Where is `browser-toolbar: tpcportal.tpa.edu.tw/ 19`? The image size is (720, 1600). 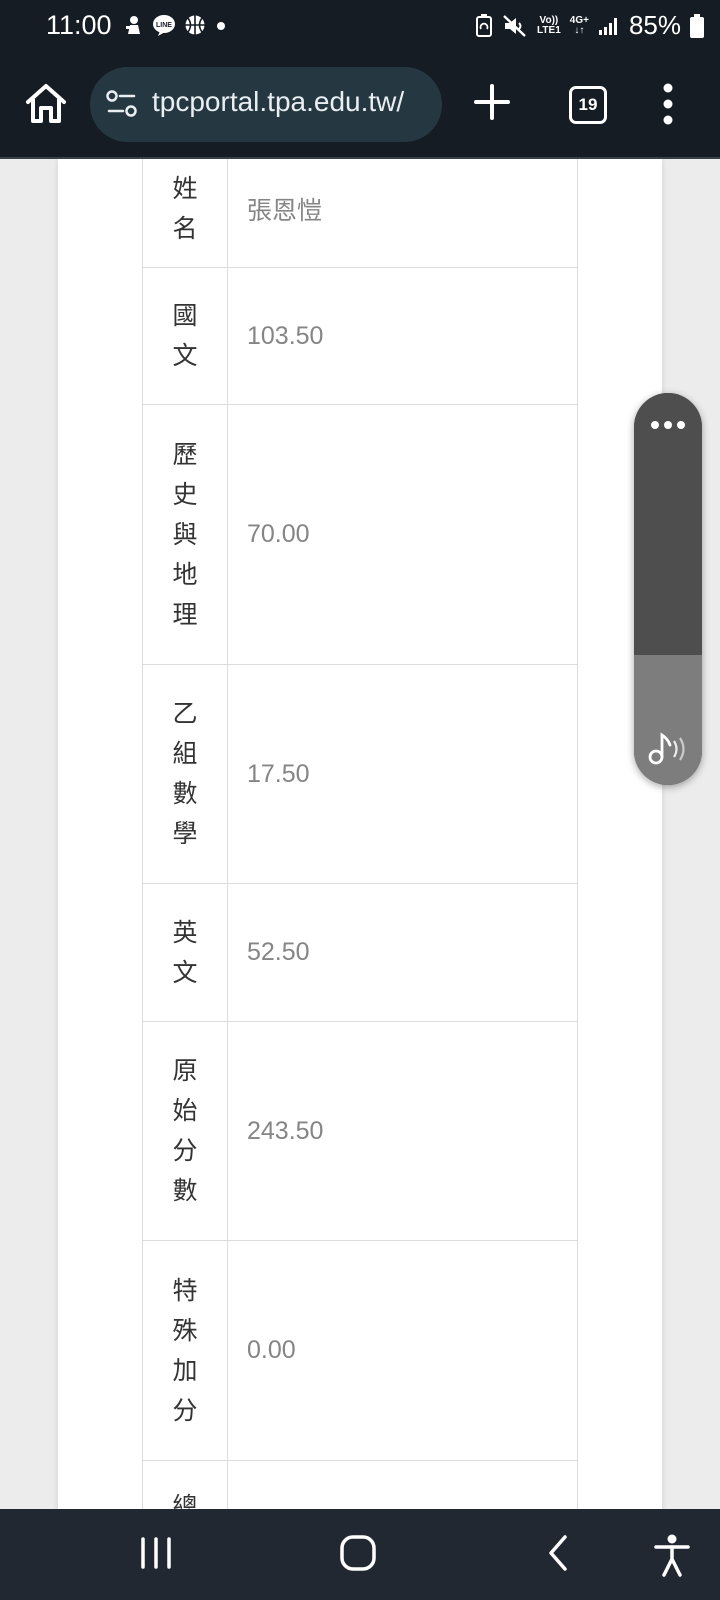 browser-toolbar: tpcportal.tpa.edu.tw/ 19 is located at coordinates (360, 105).